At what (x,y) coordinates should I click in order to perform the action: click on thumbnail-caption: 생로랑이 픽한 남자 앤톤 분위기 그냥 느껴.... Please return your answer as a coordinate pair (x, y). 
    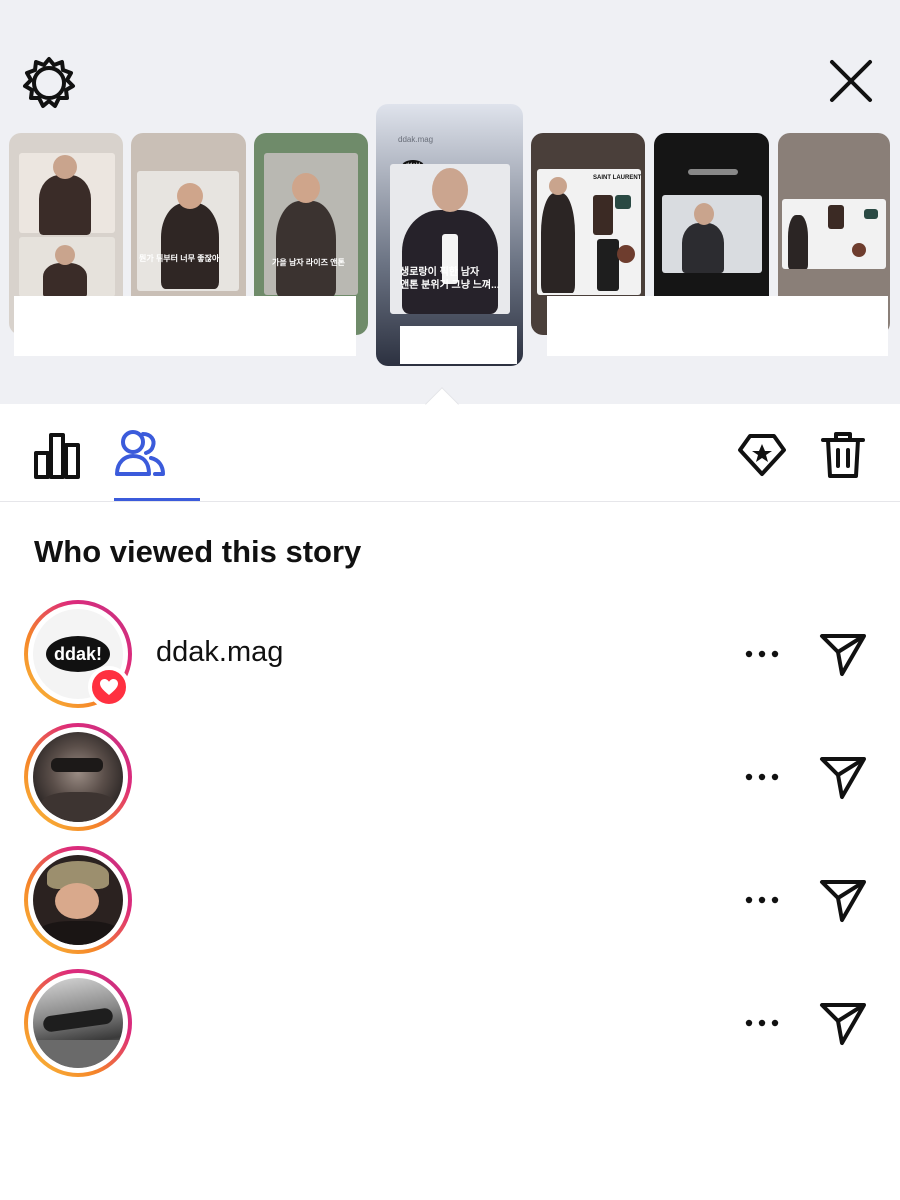
    Looking at the image, I should click on (450, 279).